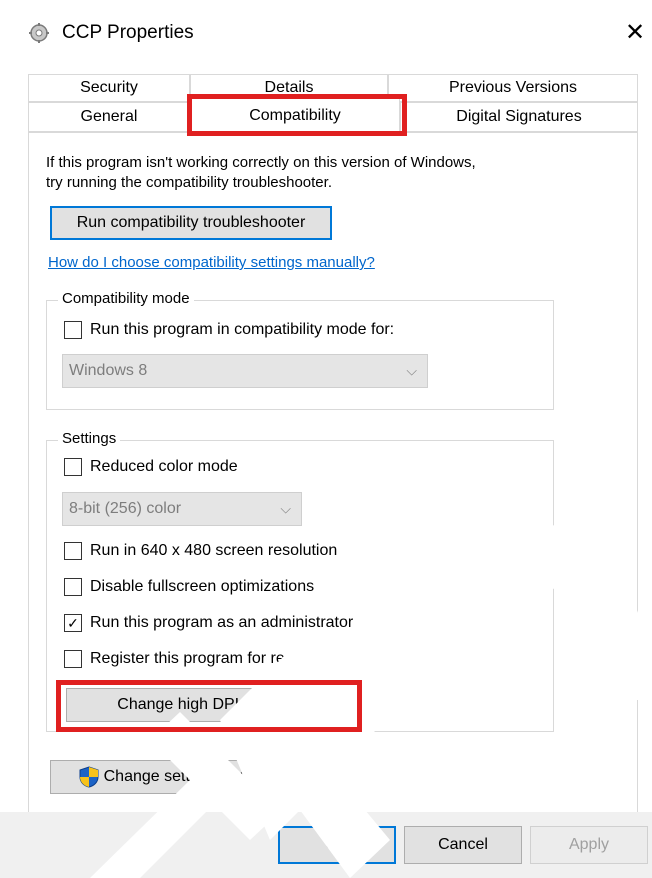  I want to click on change-all-users-label: Change settings for all users, so click(205, 776).